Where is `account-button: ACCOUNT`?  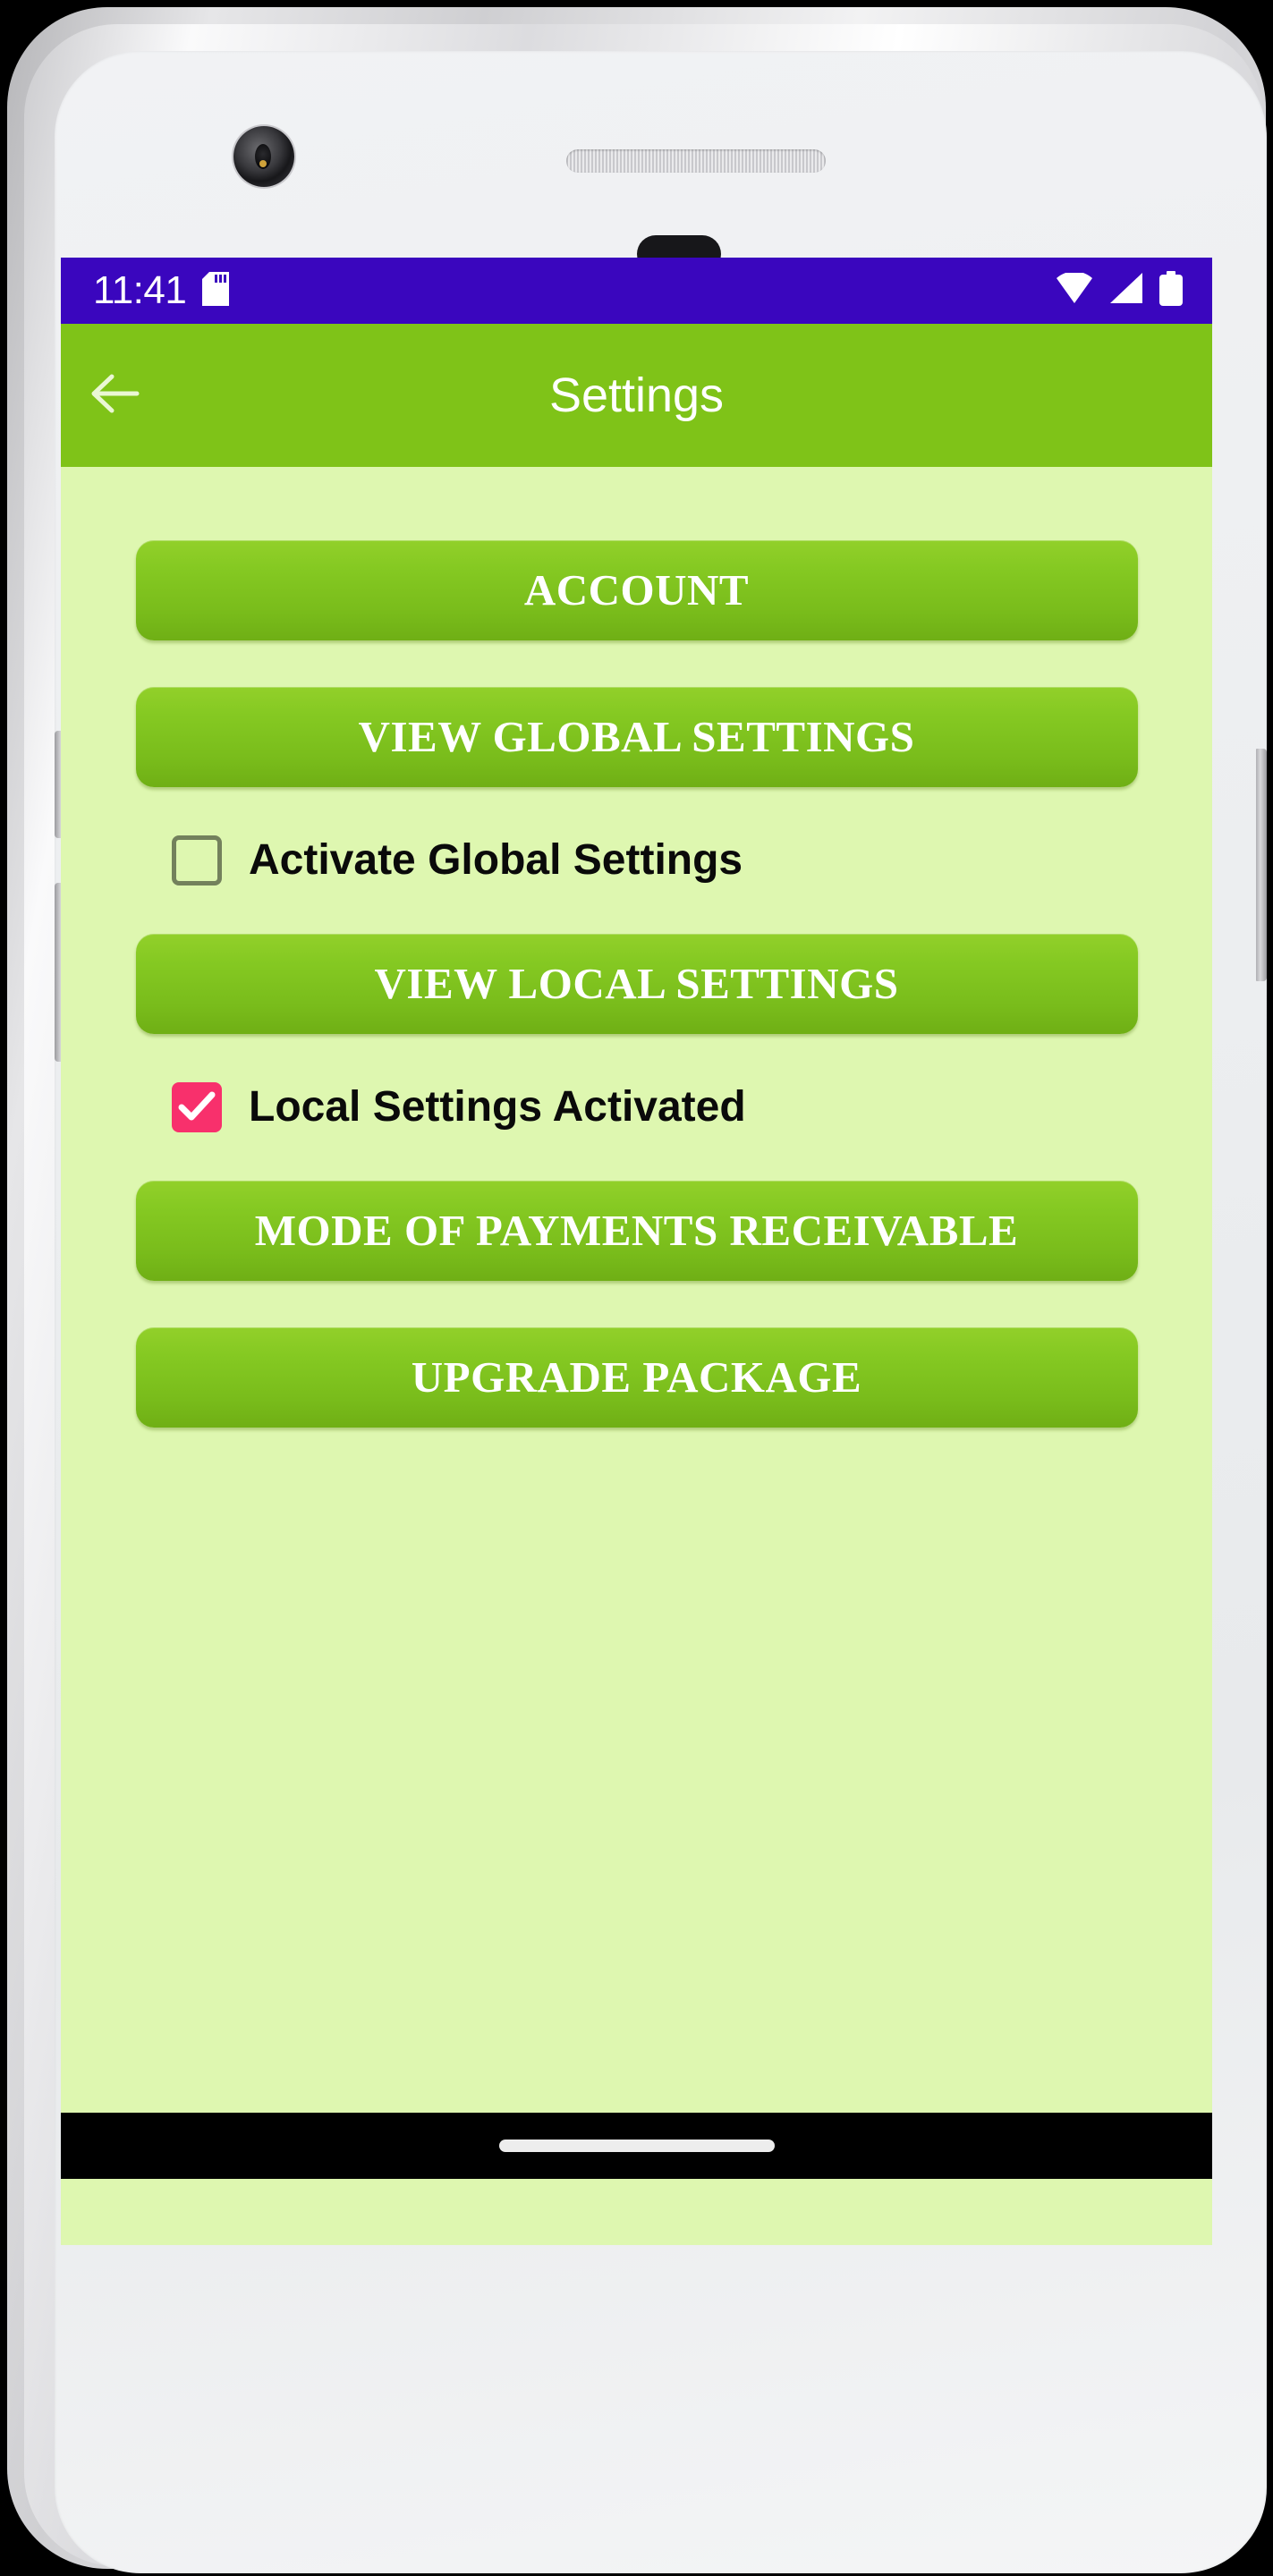
account-button: ACCOUNT is located at coordinates (636, 590).